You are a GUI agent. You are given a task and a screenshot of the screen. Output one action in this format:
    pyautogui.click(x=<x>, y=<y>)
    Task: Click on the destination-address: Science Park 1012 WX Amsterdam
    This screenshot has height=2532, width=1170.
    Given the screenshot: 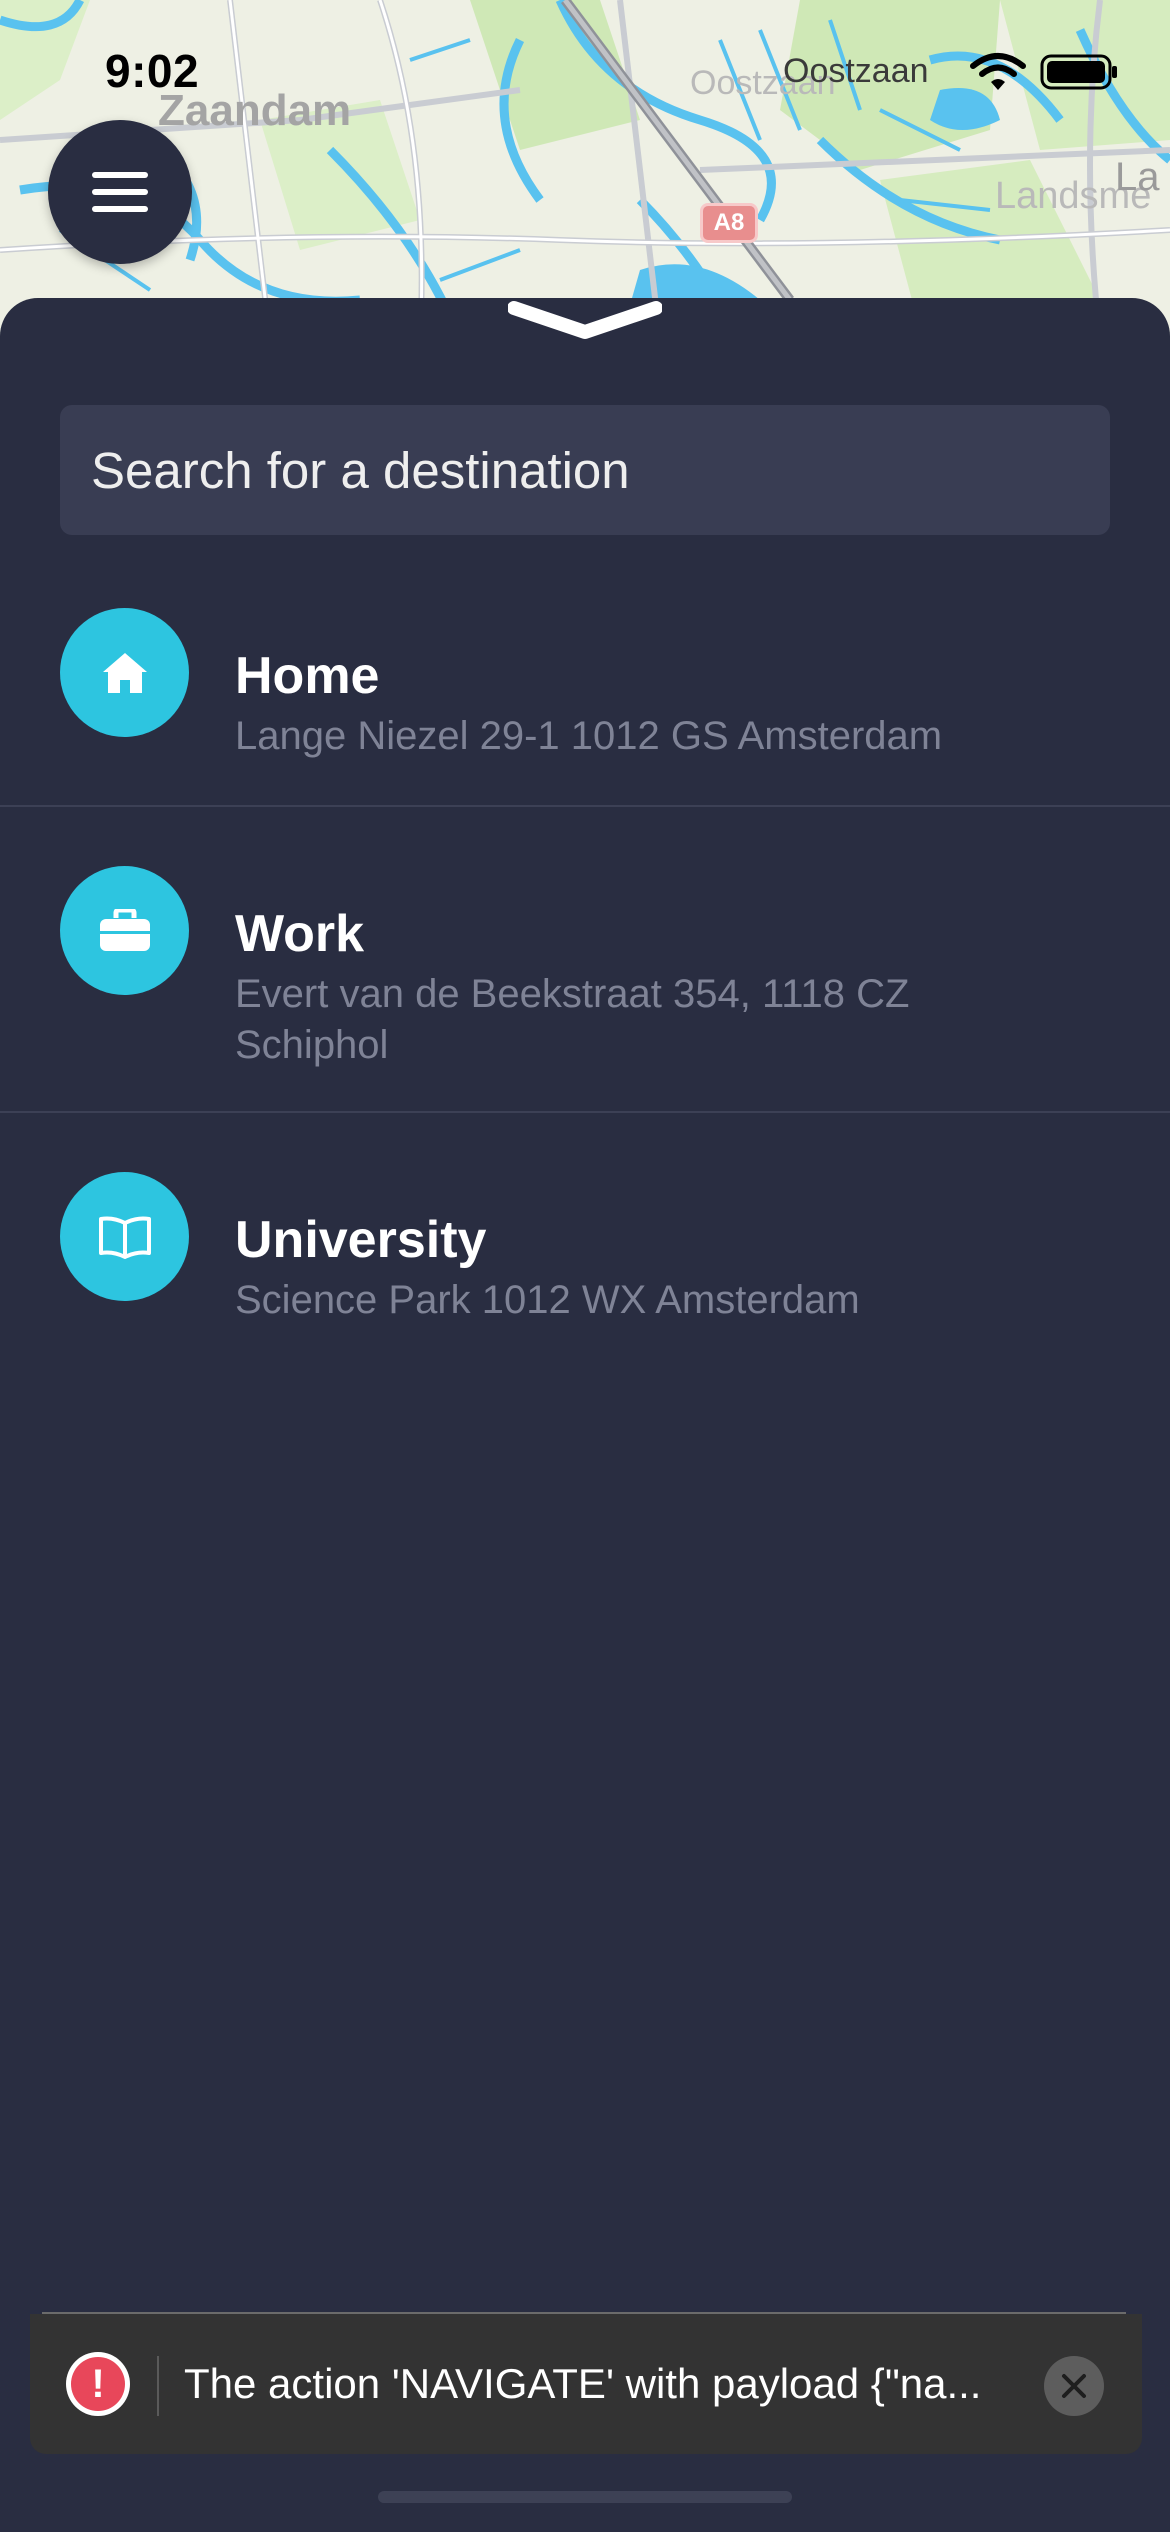 What is the action you would take?
    pyautogui.click(x=547, y=1300)
    